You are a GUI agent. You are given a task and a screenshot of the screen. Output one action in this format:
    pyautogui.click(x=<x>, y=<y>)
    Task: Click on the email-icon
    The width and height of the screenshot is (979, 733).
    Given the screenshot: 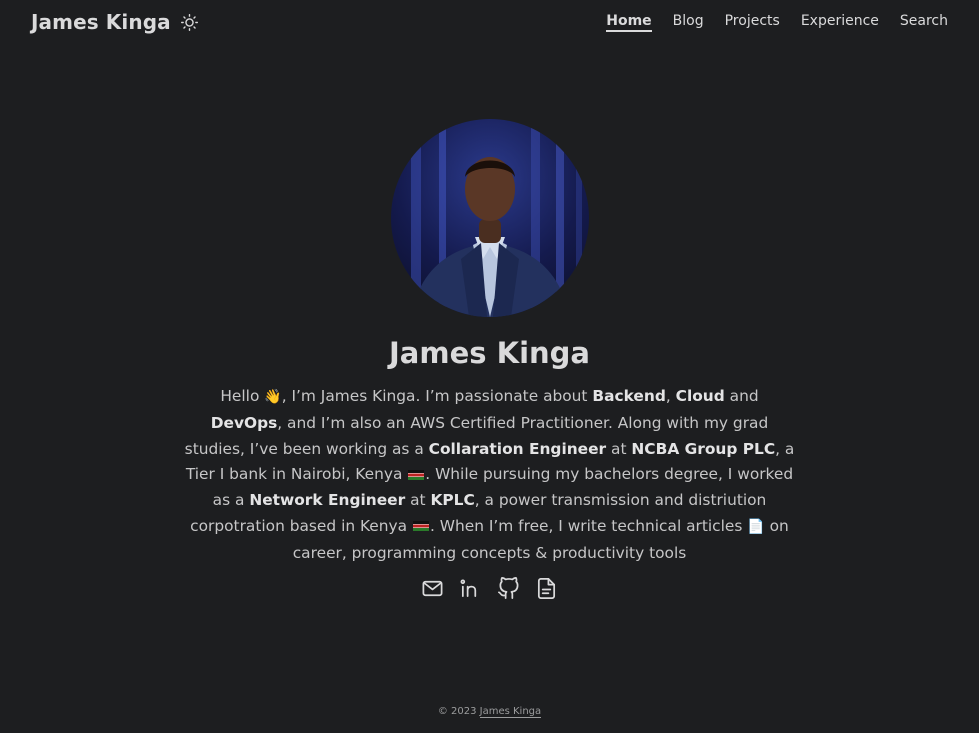 What is the action you would take?
    pyautogui.click(x=432, y=589)
    